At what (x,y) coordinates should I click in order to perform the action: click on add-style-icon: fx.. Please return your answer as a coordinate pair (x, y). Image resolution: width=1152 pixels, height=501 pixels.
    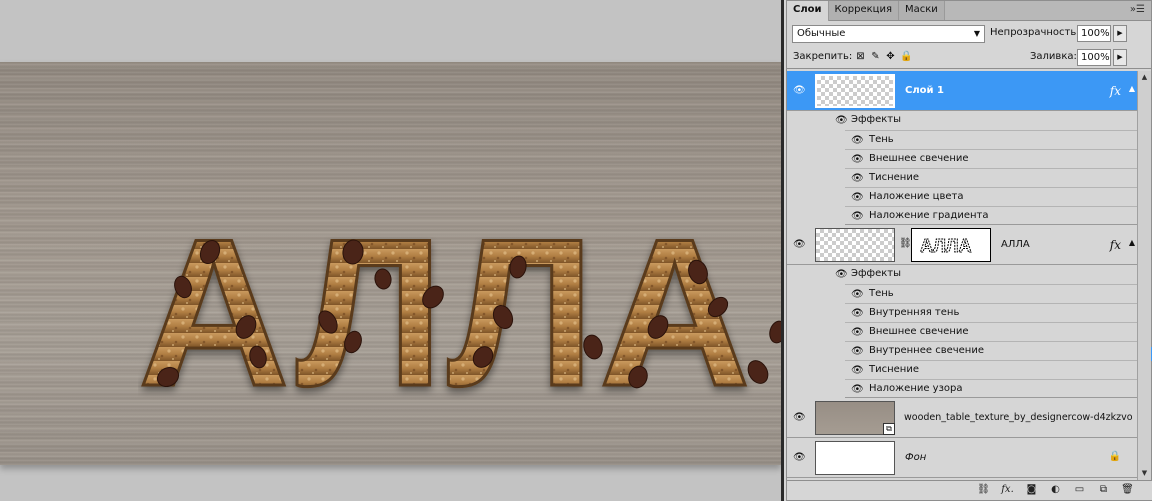
    Looking at the image, I should click on (1007, 489).